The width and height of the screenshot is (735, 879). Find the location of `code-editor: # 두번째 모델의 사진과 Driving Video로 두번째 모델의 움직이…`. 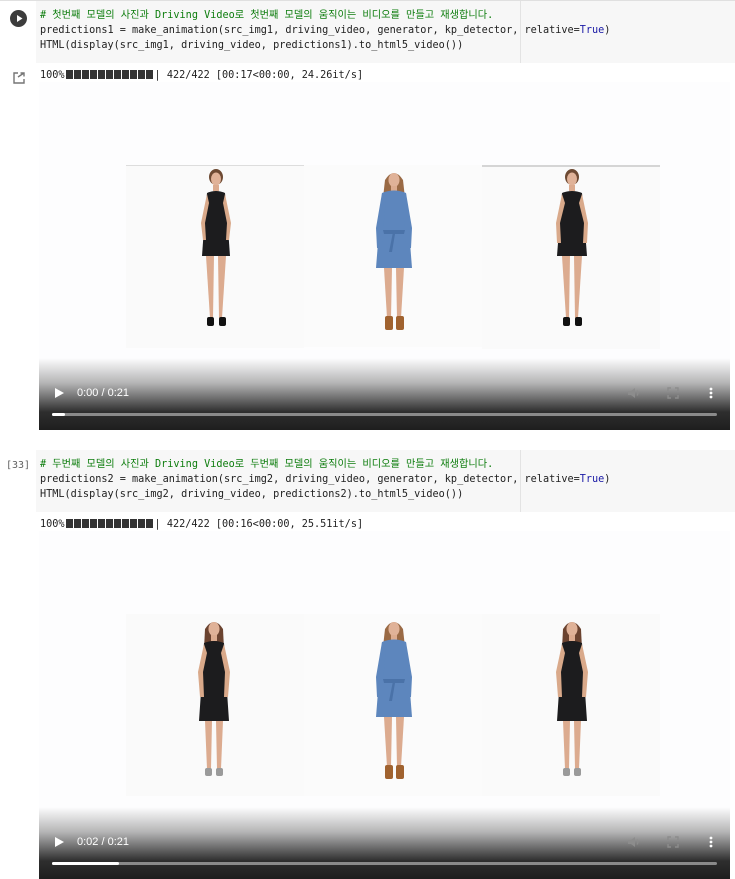

code-editor: # 두번째 모델의 사진과 Driving Video로 두번째 모델의 움직이… is located at coordinates (385, 481).